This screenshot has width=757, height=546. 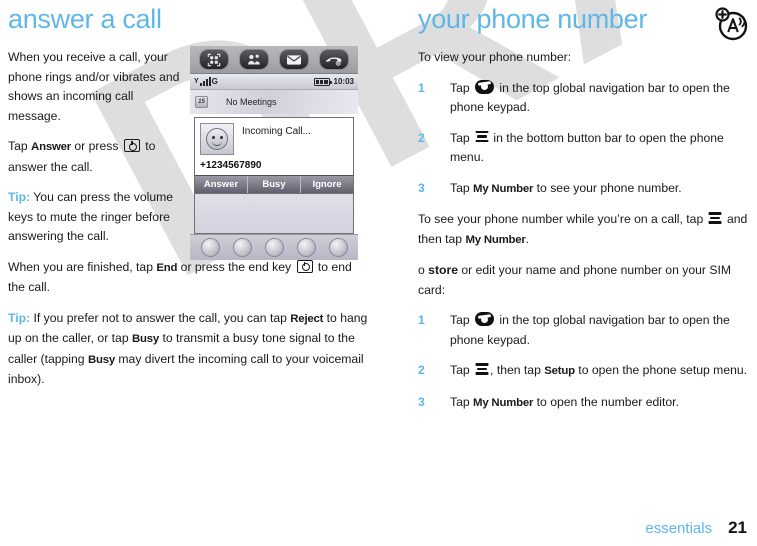 I want to click on answer-term: Answer, so click(x=51, y=147).